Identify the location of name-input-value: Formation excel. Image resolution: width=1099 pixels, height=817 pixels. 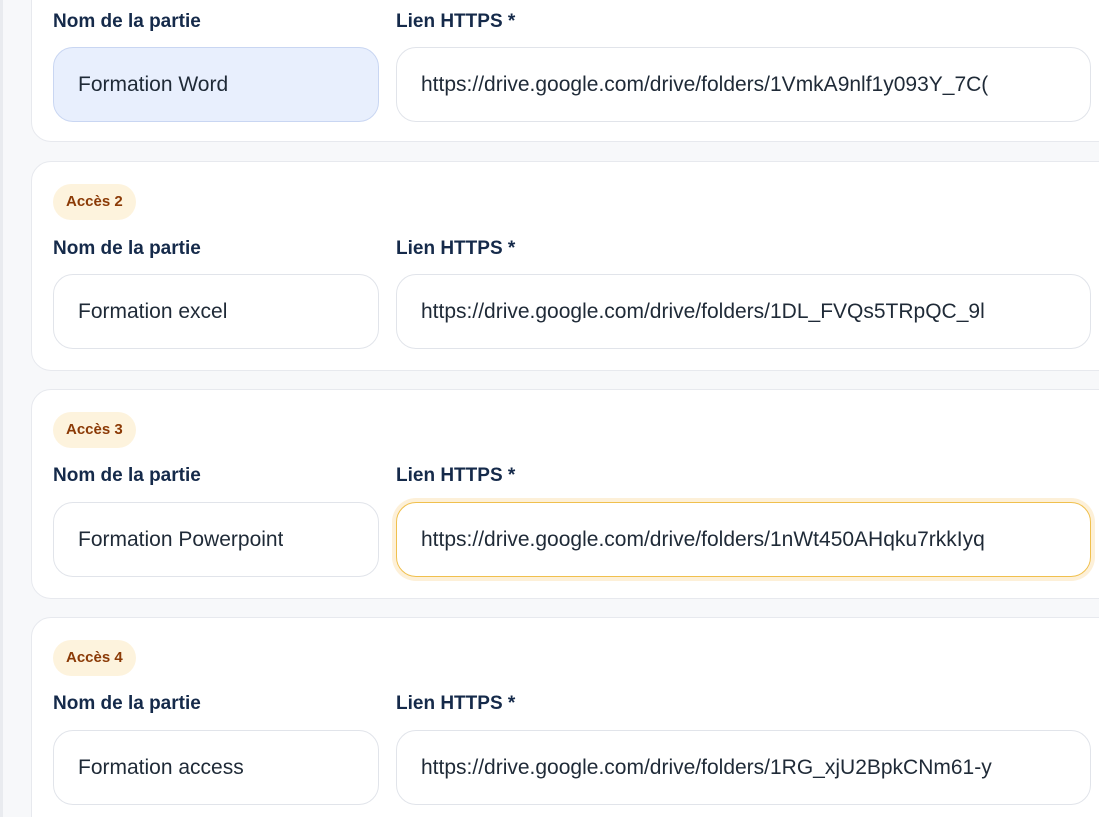
(153, 311).